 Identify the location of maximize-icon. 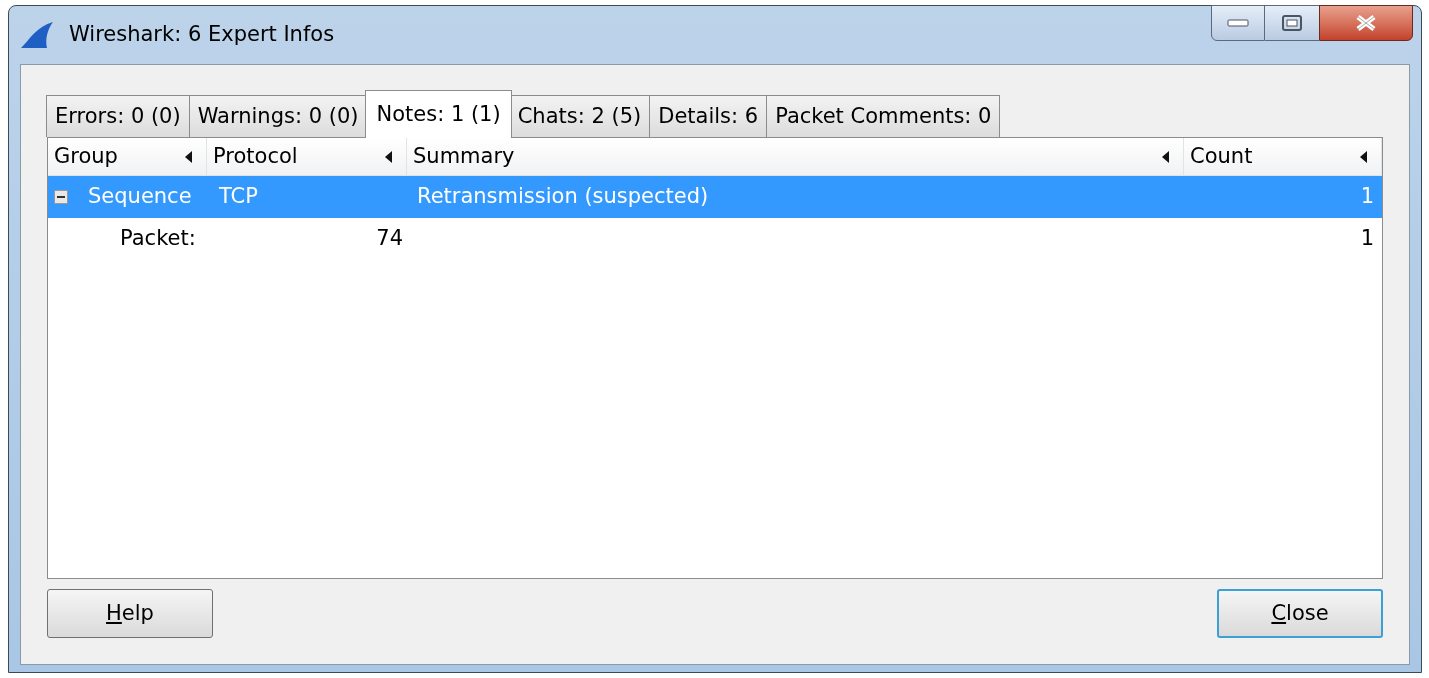
(1292, 23).